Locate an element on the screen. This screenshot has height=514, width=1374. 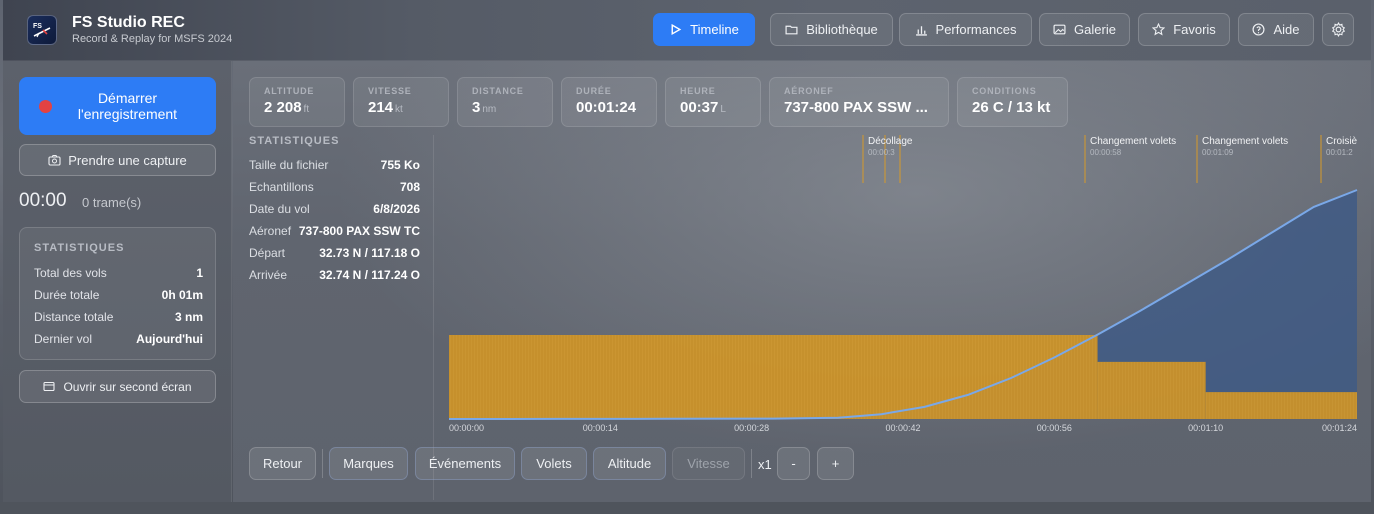
info-key: Taille du fichier is located at coordinates (289, 165).